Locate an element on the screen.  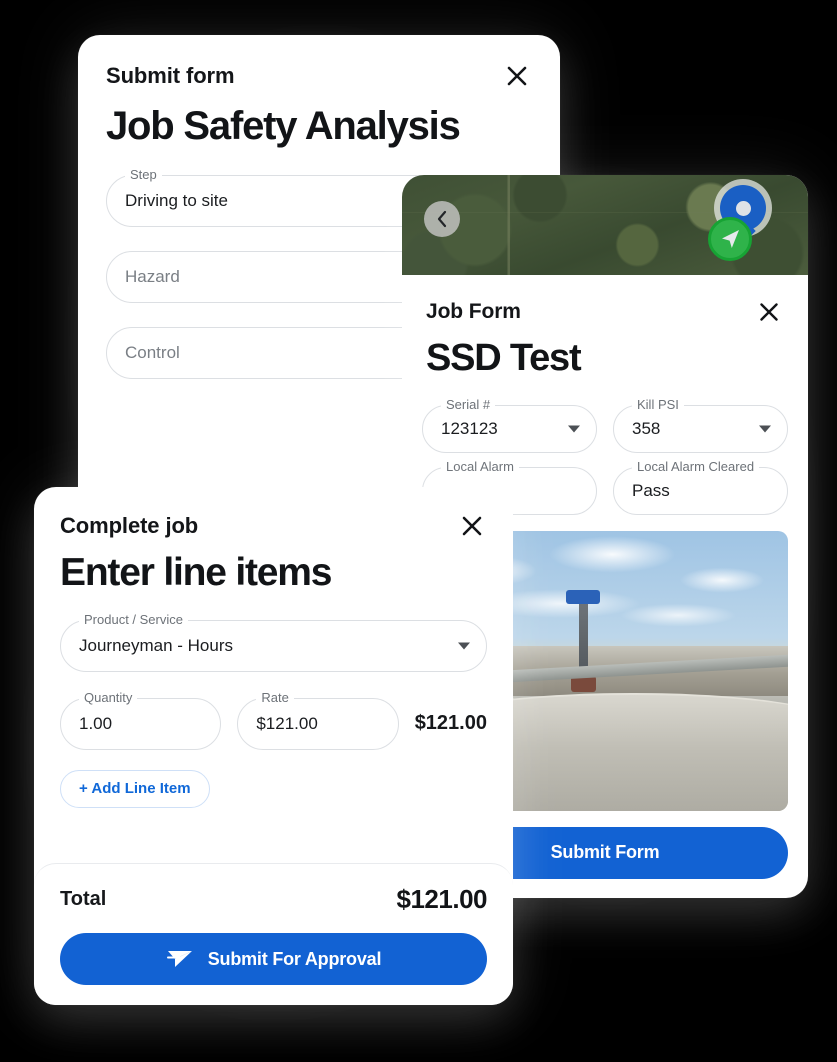
jsa-close-button is located at coordinates (517, 76).